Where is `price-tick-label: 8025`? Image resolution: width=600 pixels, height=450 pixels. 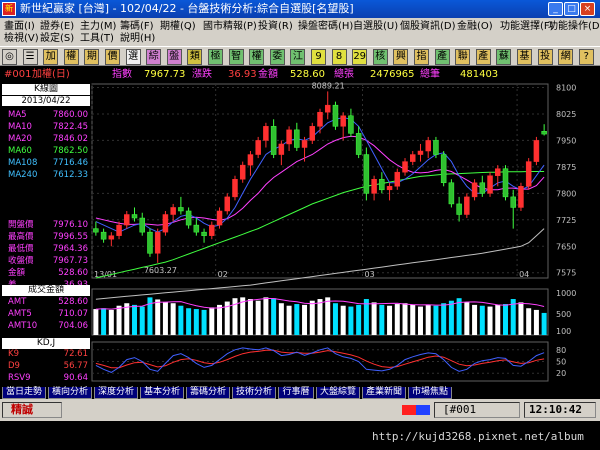 price-tick-label: 8025 is located at coordinates (566, 114).